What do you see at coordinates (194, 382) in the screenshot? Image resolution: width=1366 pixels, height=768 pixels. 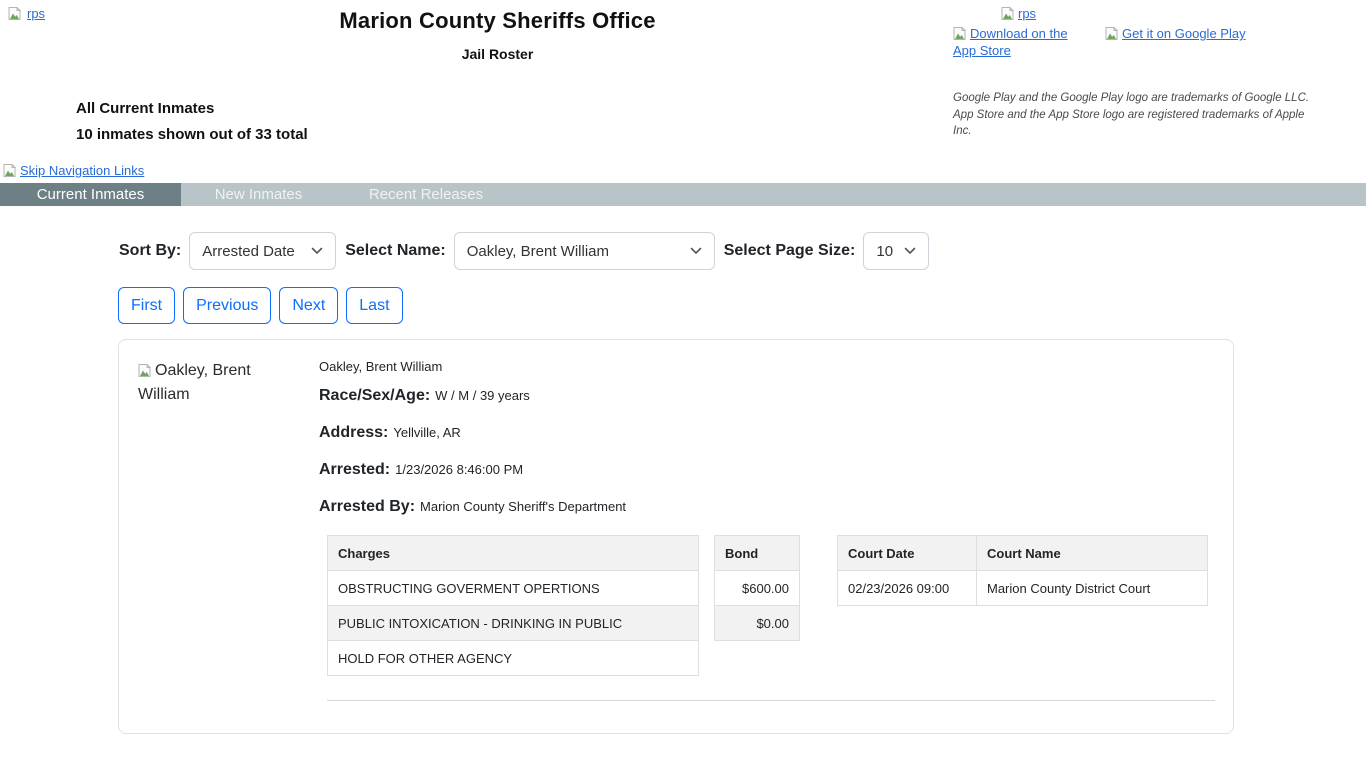 I see `inmate-photo-alt-text: Oakley, Brent William` at bounding box center [194, 382].